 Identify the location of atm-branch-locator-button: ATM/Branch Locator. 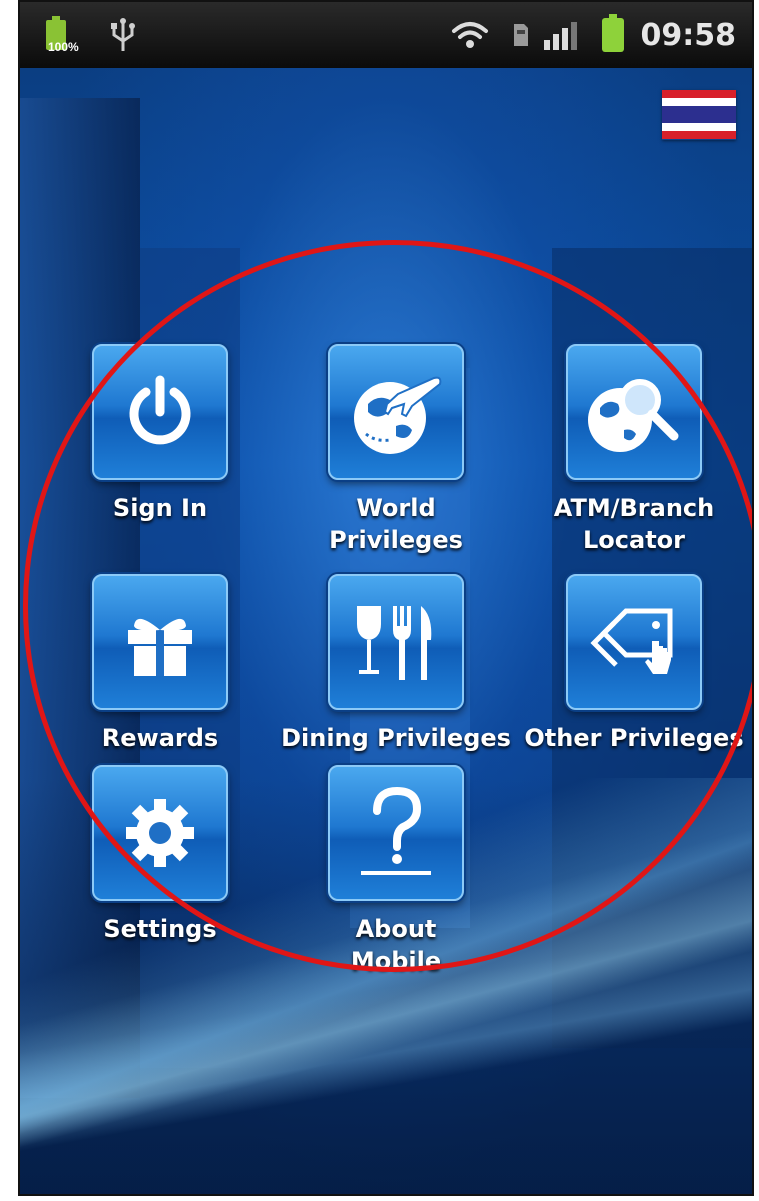
(634, 450).